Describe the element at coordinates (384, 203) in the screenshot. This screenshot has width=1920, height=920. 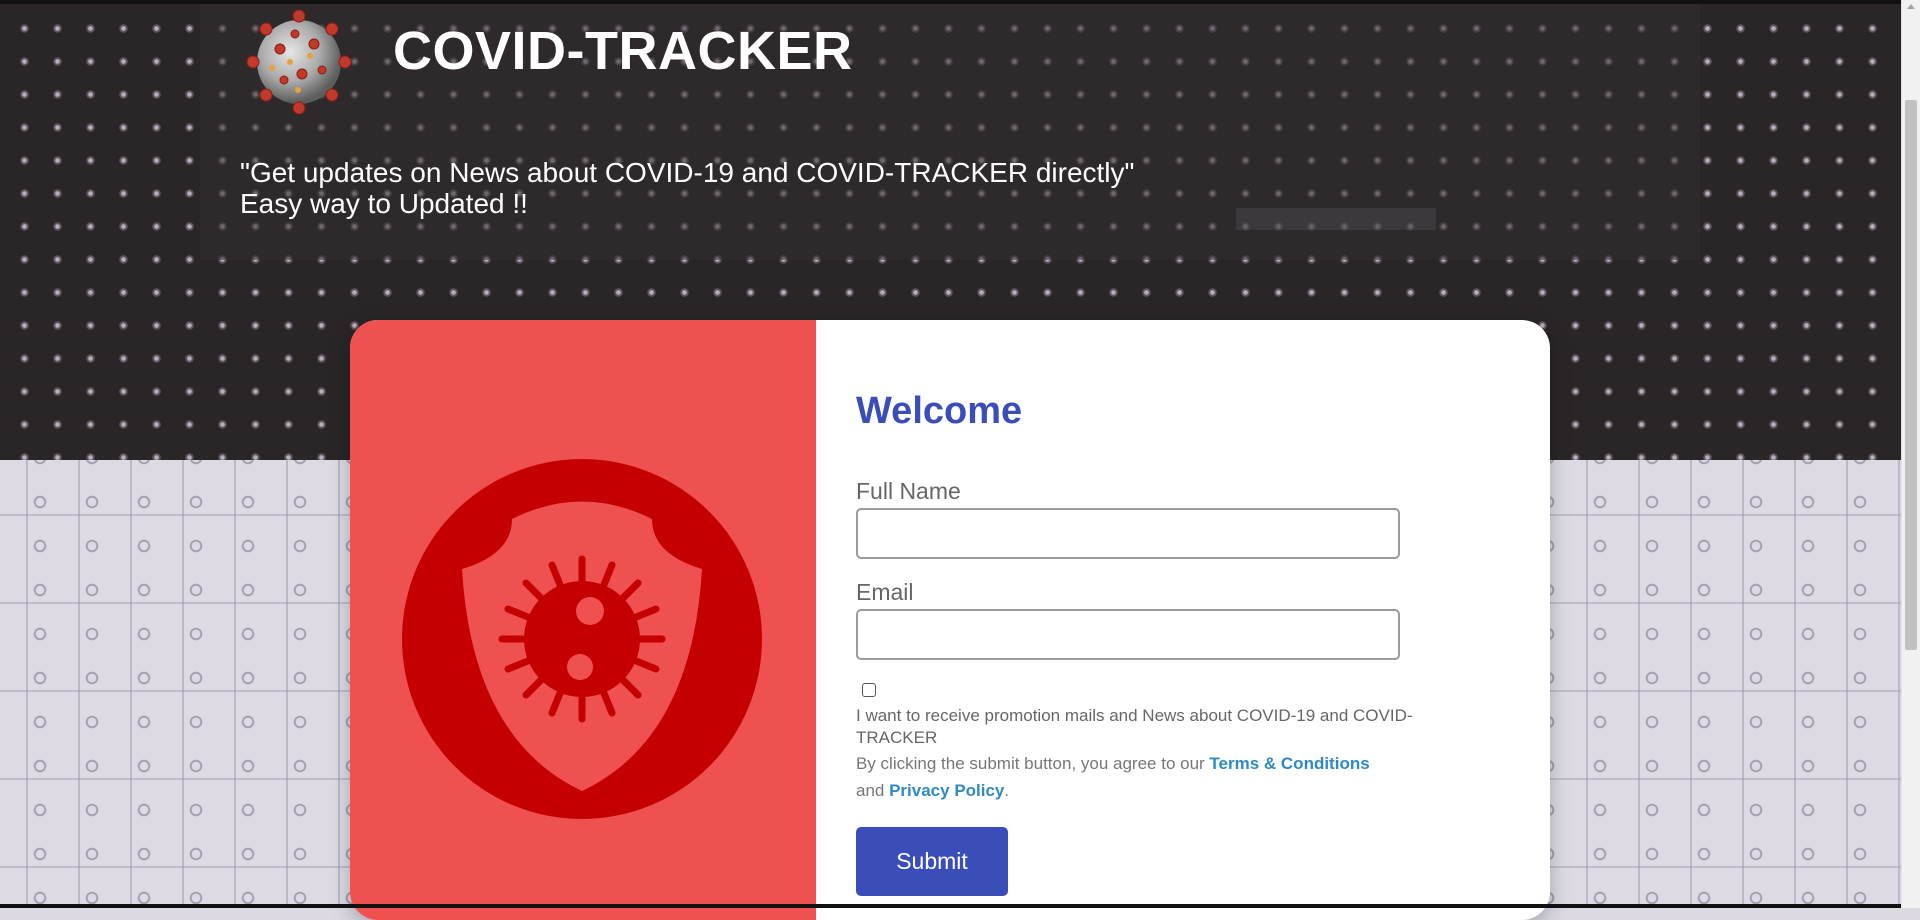
I see `tagline-line-2: Easy way to Updated !!` at that location.